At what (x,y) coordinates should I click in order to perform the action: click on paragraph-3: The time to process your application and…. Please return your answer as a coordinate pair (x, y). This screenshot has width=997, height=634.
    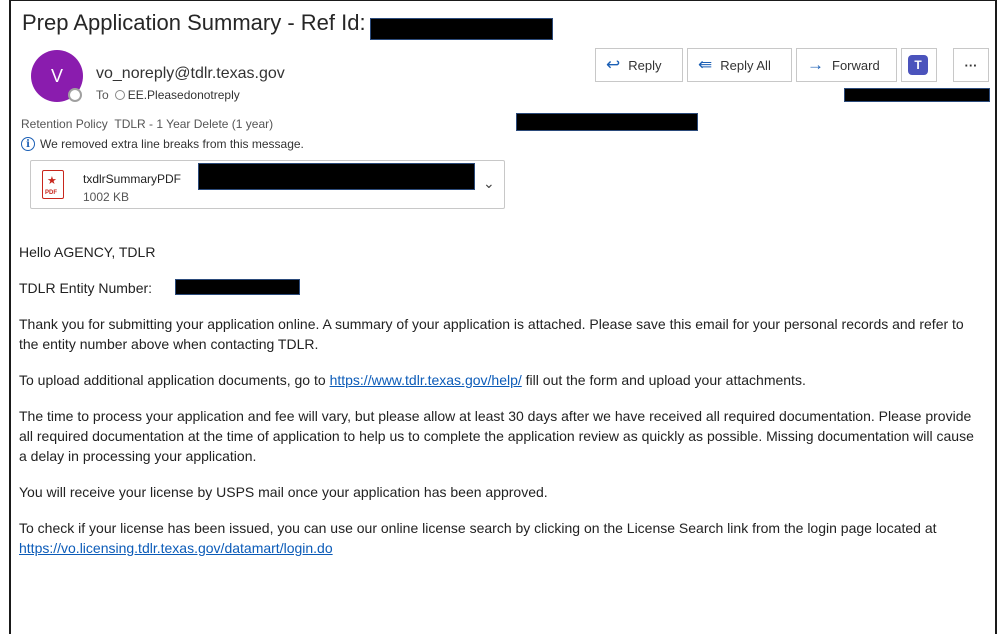
    Looking at the image, I should click on (496, 436).